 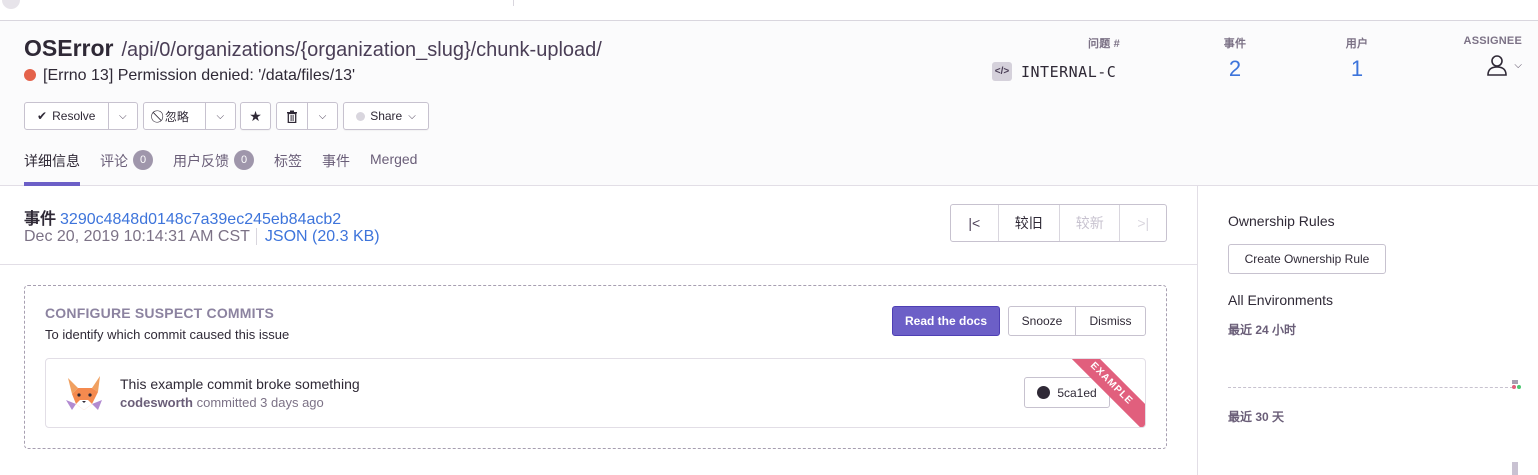 What do you see at coordinates (317, 236) in the screenshot?
I see `json-link: JSON (20.3 KB)` at bounding box center [317, 236].